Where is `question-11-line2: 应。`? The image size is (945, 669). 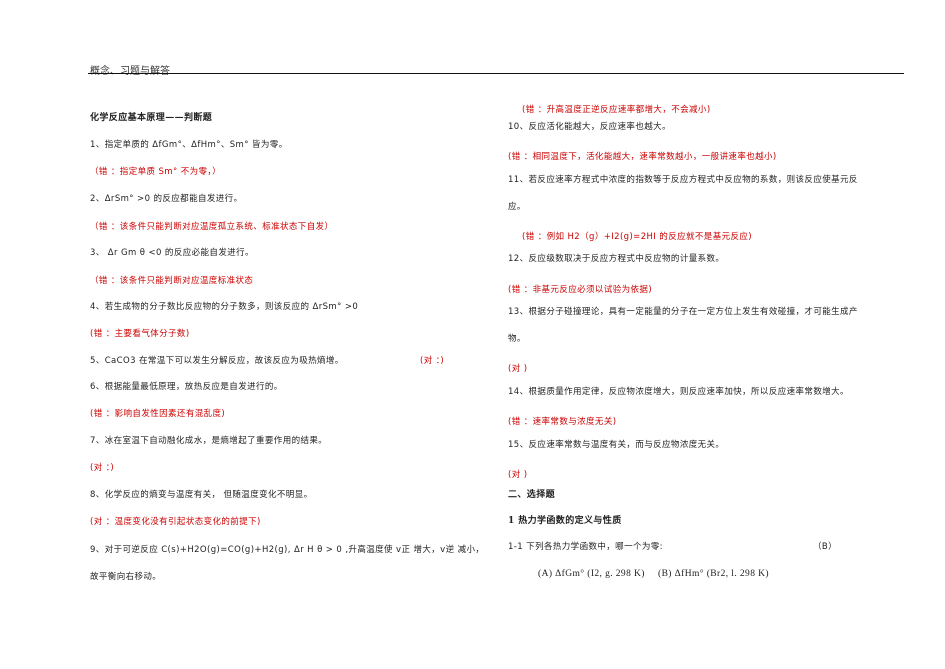 question-11-line2: 应。 is located at coordinates (517, 207).